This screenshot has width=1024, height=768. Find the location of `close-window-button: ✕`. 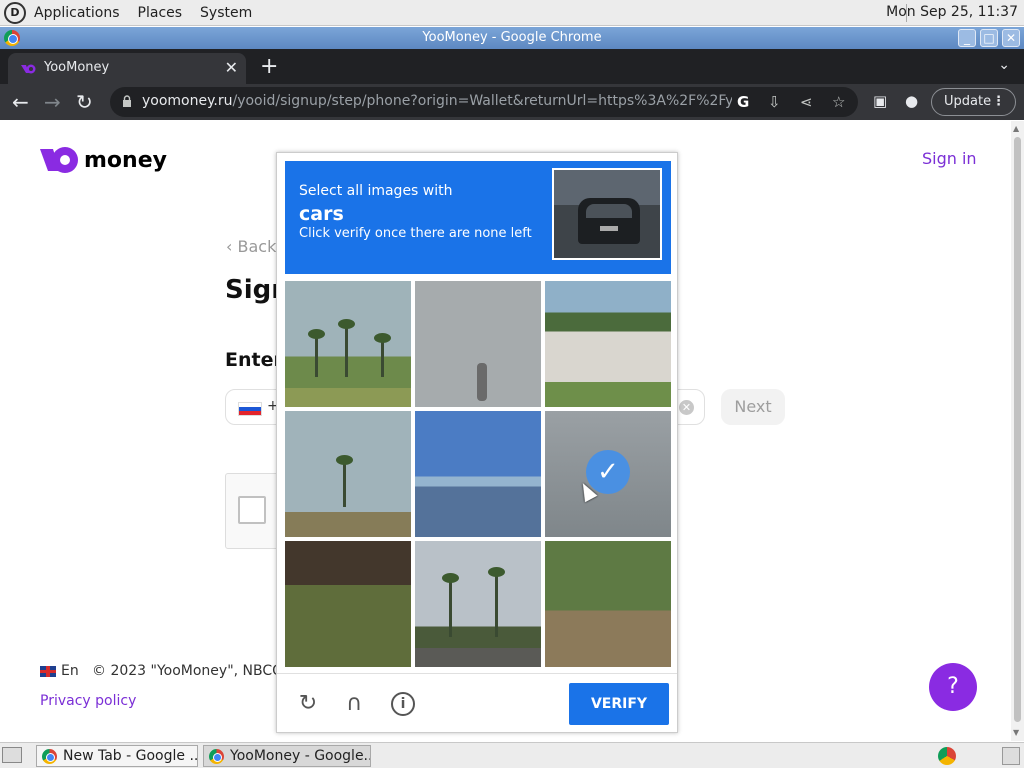

close-window-button: ✕ is located at coordinates (1011, 38).